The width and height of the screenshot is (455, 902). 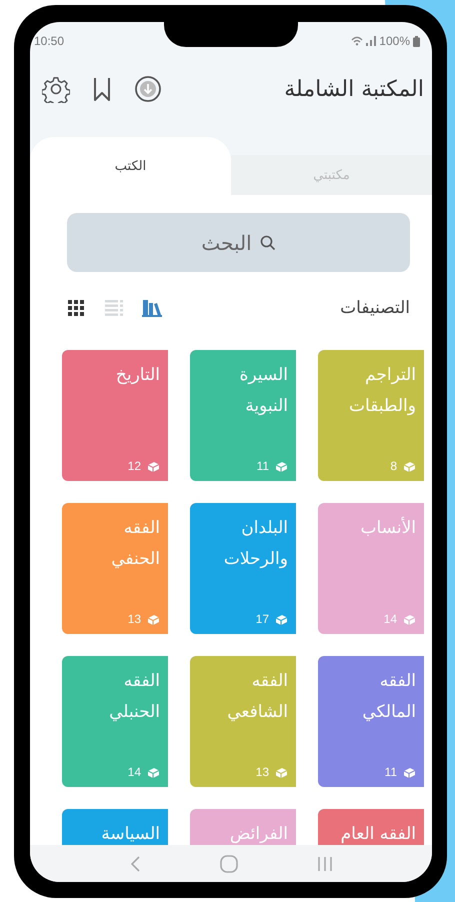 What do you see at coordinates (102, 89) in the screenshot?
I see `bookmark-icon` at bounding box center [102, 89].